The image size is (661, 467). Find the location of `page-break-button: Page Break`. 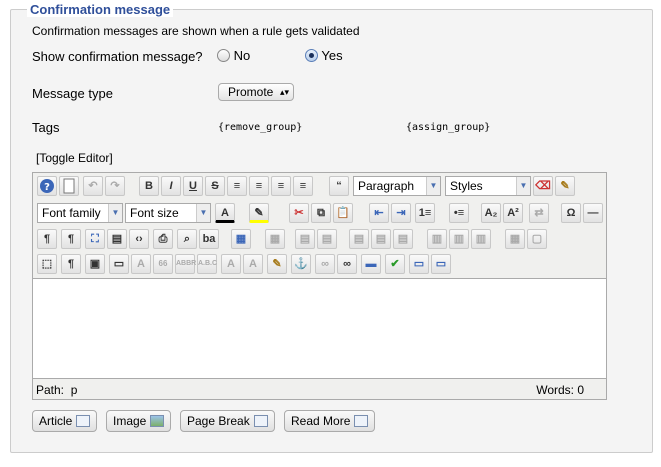

page-break-button: Page Break is located at coordinates (227, 421).